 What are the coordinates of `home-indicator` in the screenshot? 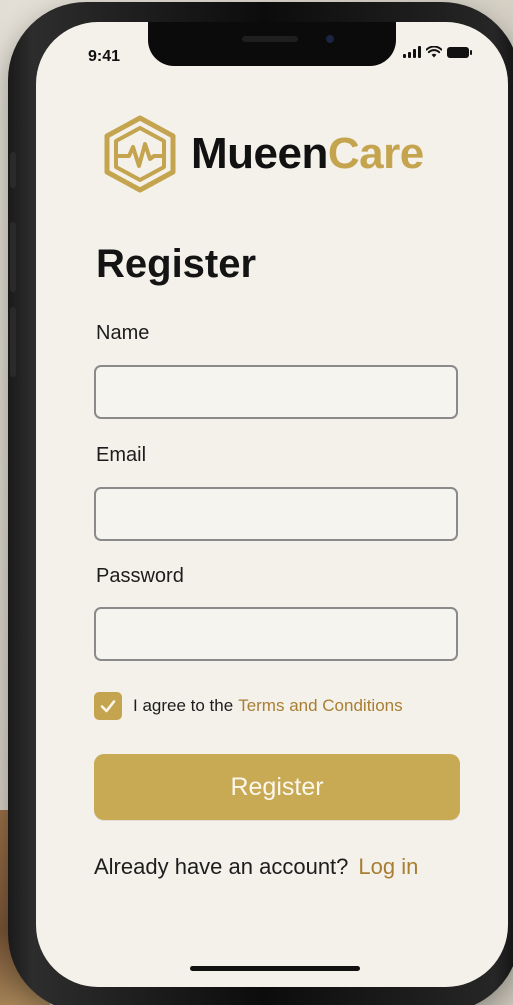 It's located at (275, 968).